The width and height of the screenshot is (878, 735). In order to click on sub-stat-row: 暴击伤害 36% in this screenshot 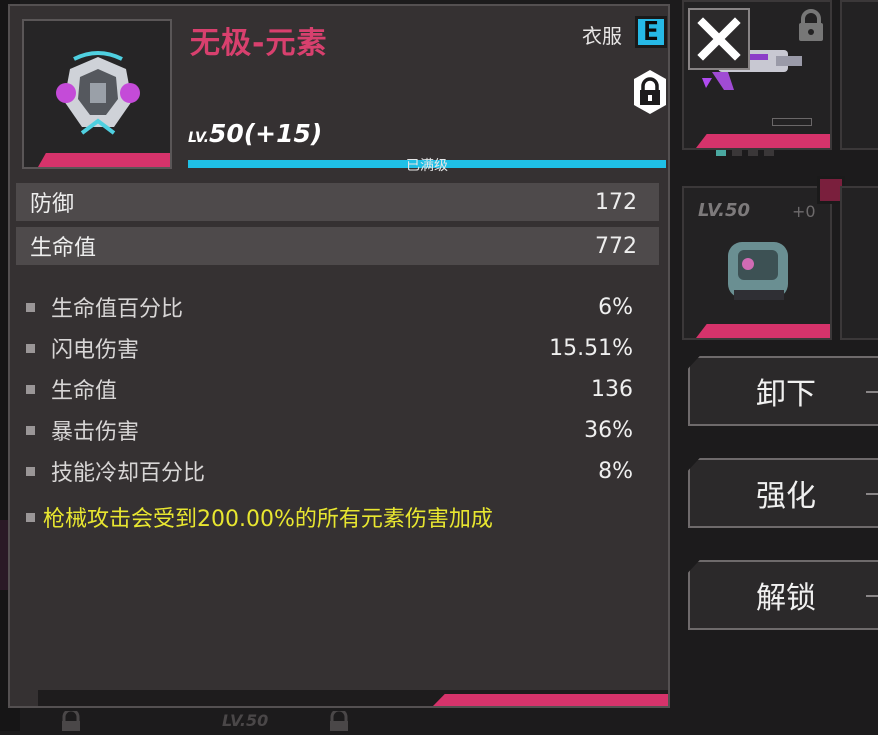, I will do `click(329, 430)`.